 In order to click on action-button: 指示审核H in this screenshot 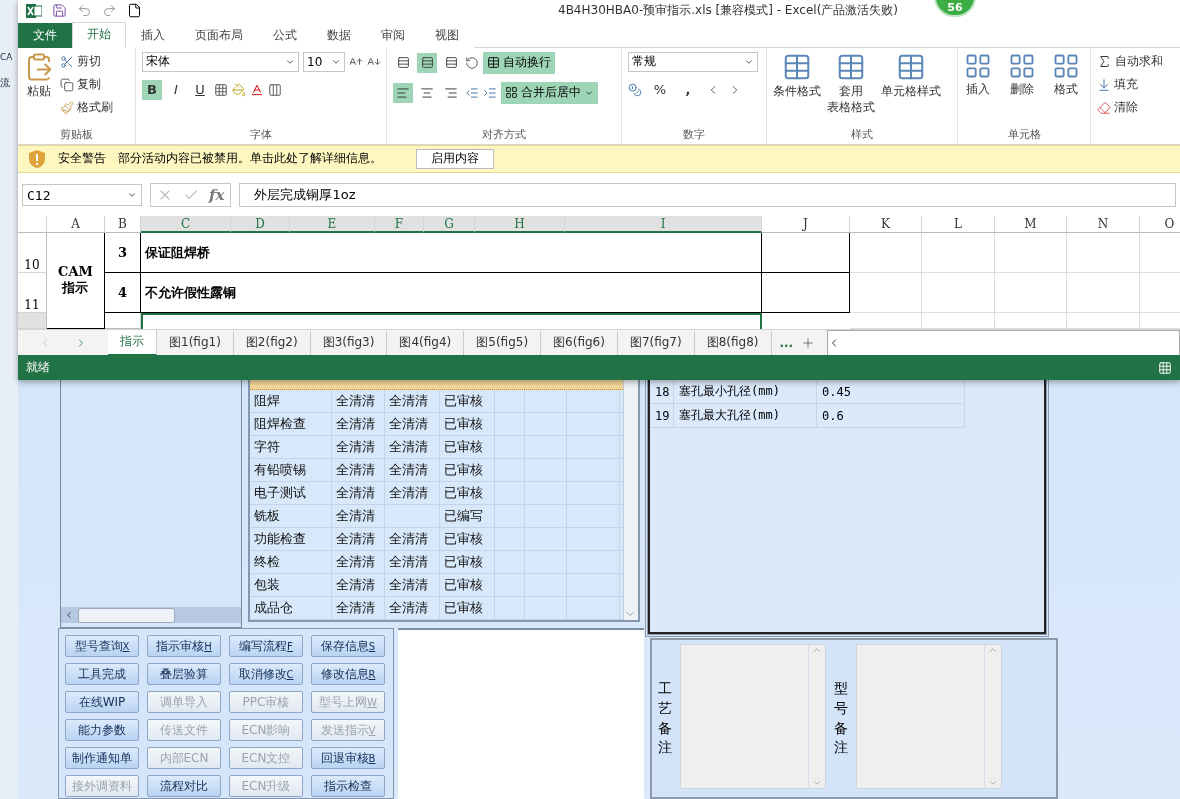, I will do `click(184, 646)`.